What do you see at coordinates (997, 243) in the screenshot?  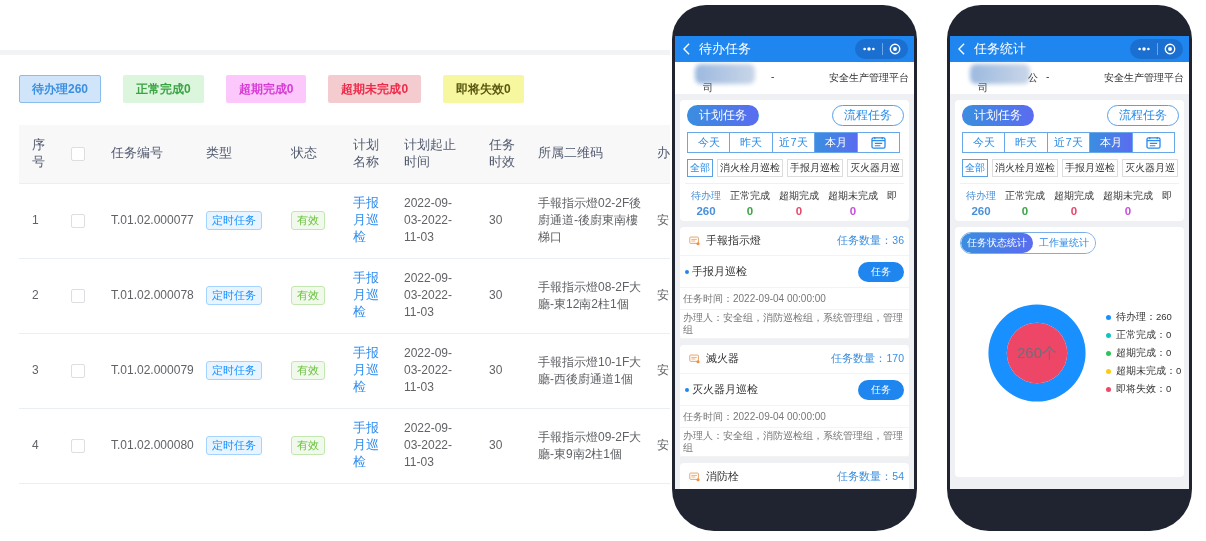 I see `chart-tab: 任务状态统计` at bounding box center [997, 243].